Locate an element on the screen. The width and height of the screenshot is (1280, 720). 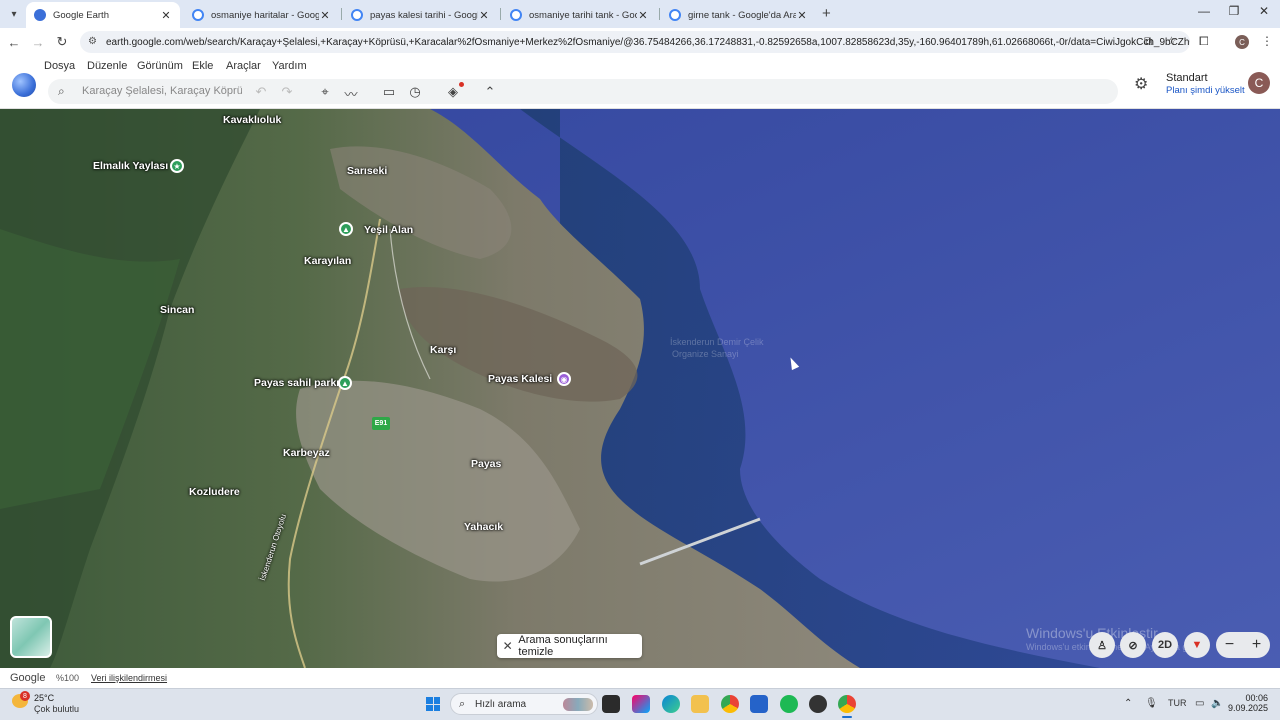
place-label: Kavaklıoluk is located at coordinates (252, 120).